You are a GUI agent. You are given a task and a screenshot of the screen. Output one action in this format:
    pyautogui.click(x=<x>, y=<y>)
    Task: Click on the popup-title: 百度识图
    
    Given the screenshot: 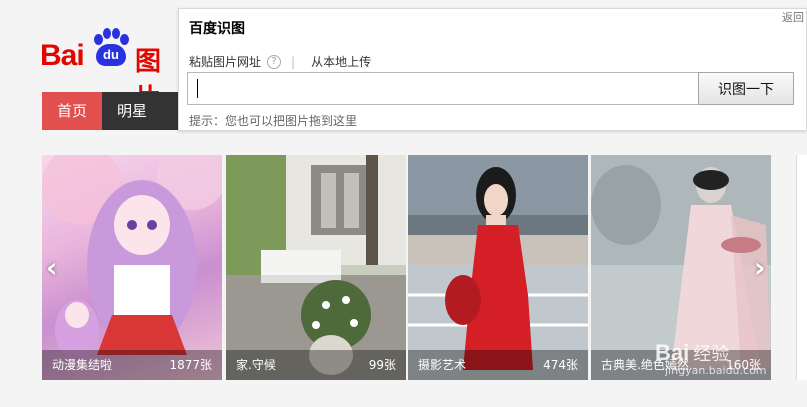 What is the action you would take?
    pyautogui.click(x=217, y=29)
    